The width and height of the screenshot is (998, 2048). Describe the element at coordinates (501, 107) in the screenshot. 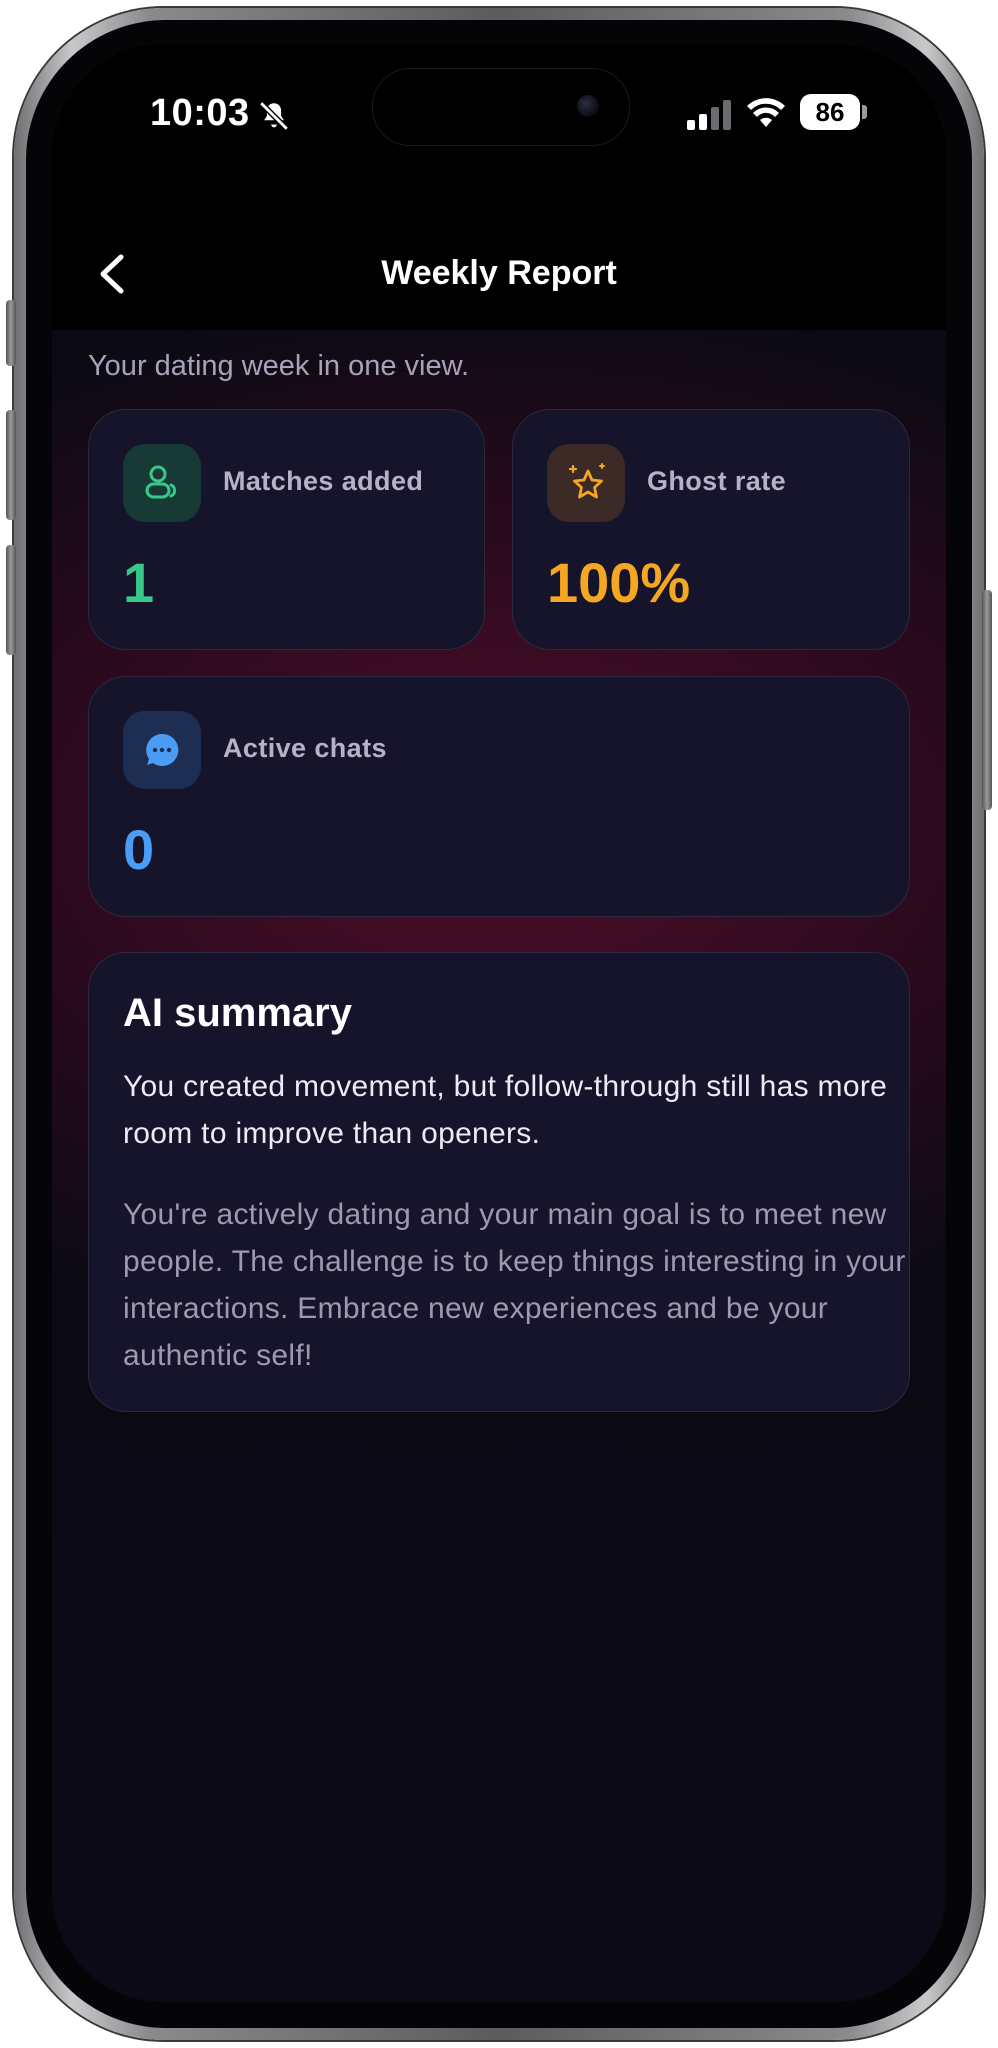

I see `dynamic-island` at that location.